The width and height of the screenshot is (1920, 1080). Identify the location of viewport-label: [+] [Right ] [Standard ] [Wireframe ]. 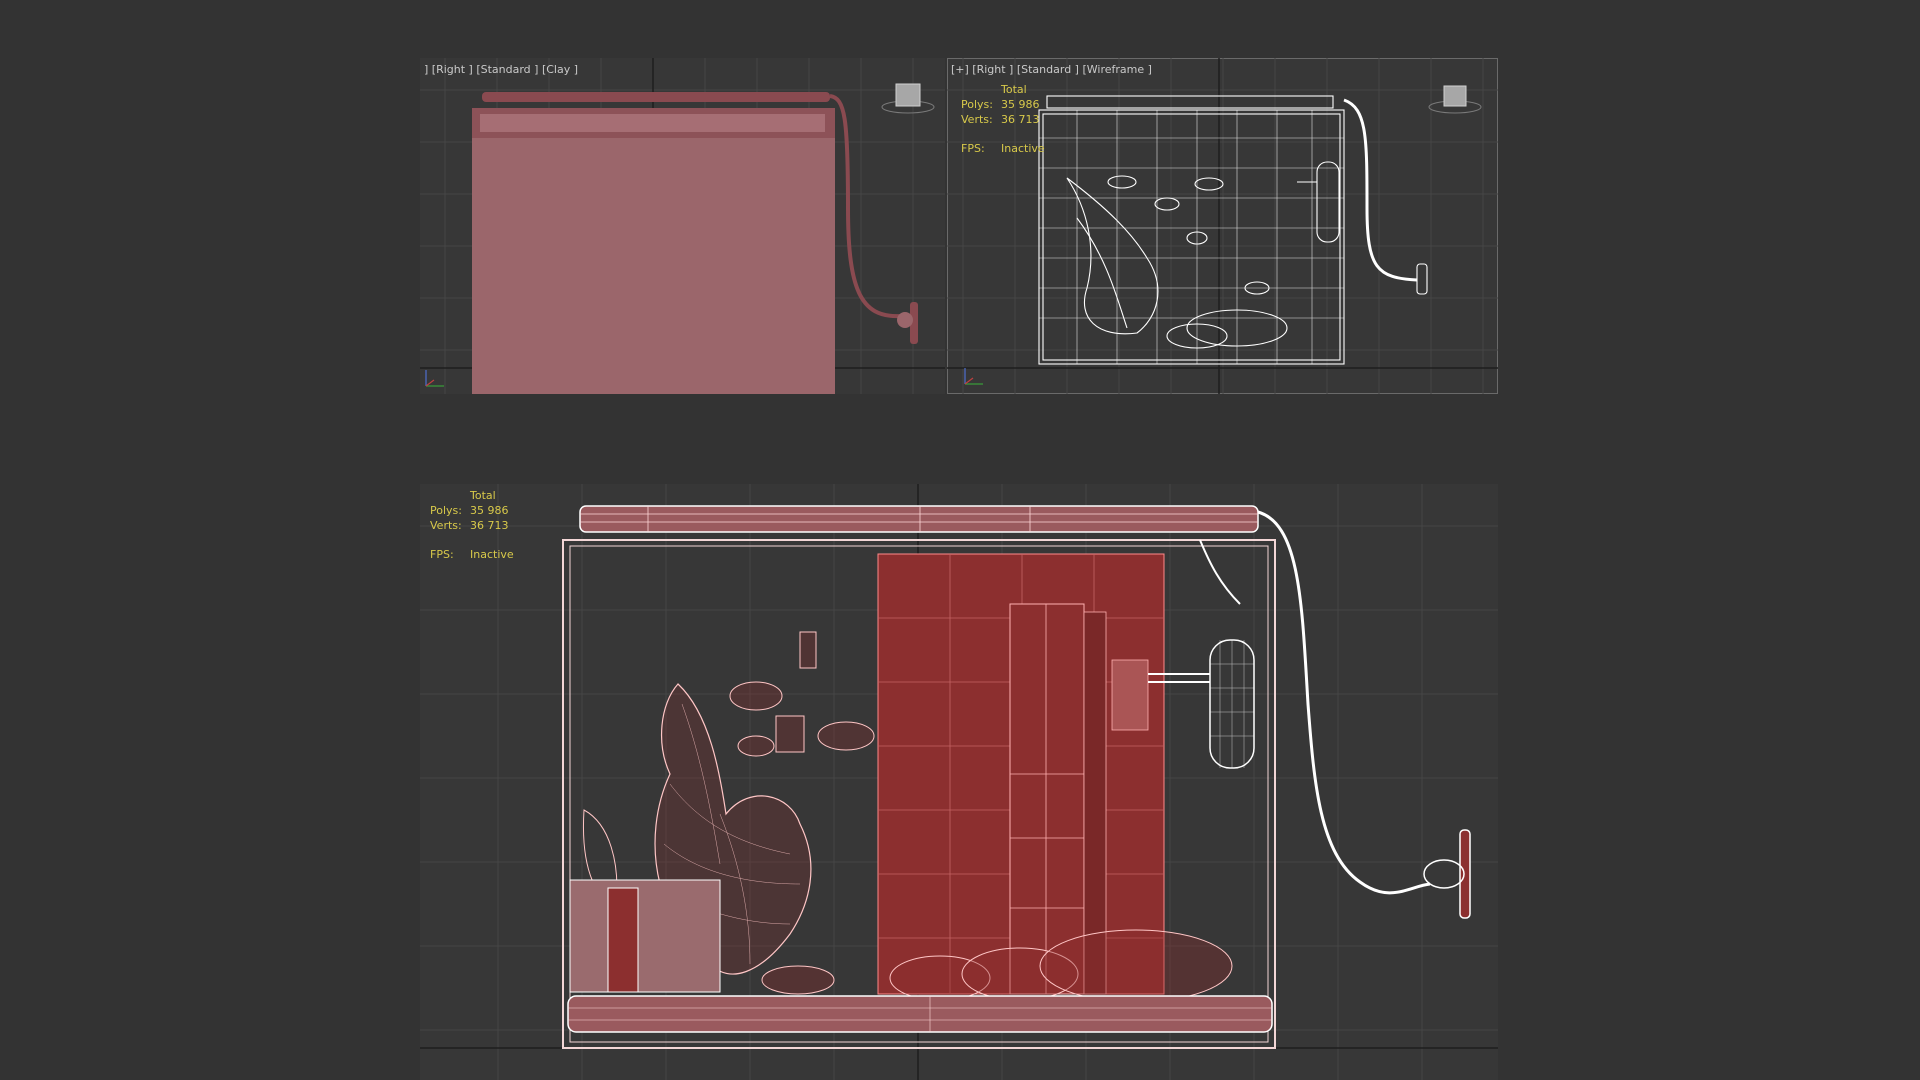
(1051, 69).